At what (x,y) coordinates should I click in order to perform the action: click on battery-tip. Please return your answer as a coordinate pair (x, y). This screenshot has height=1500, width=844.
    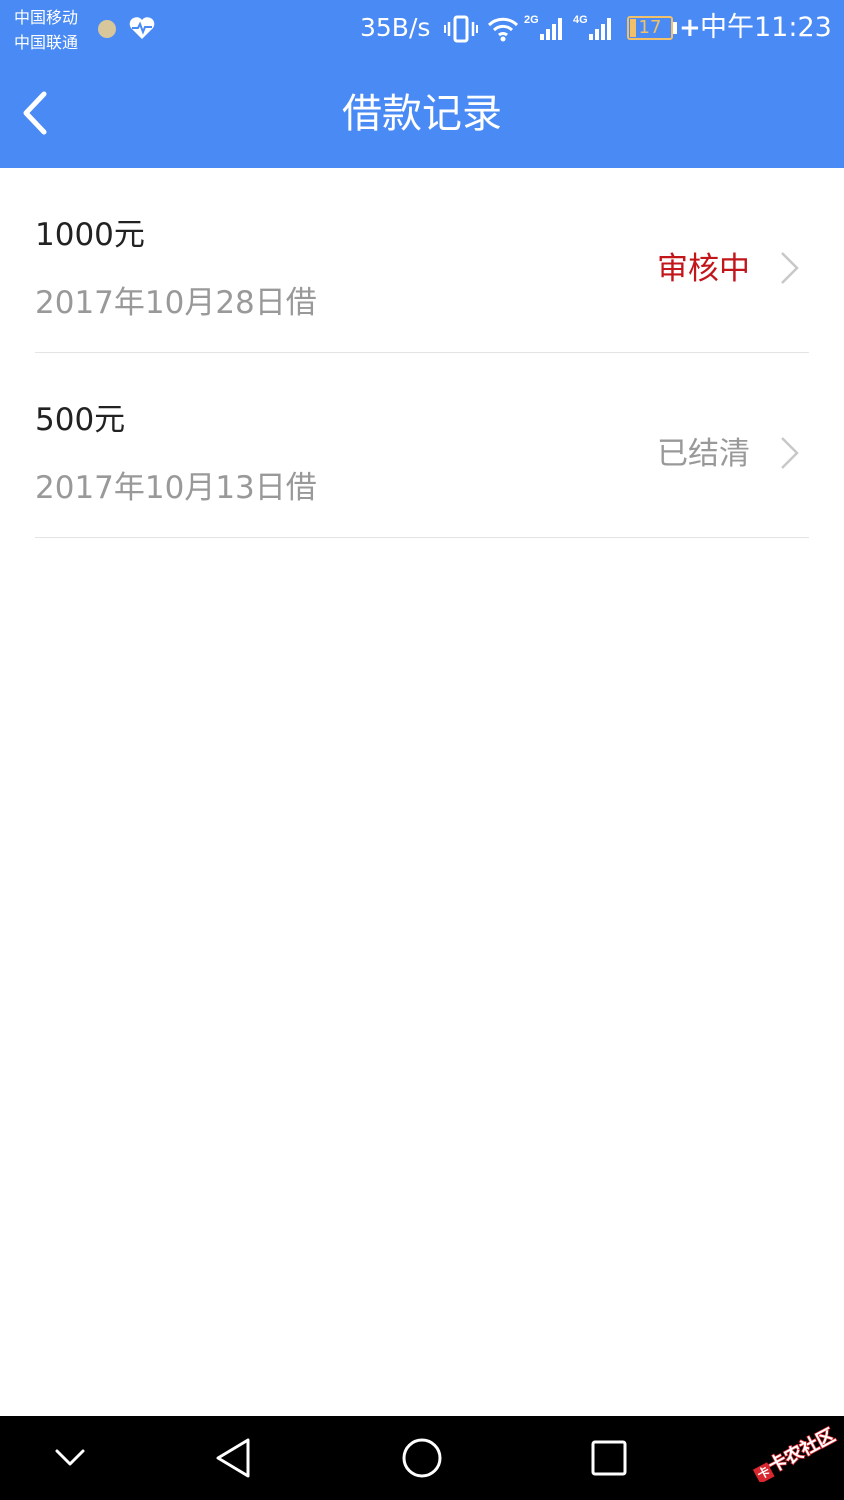
    Looking at the image, I should click on (675, 28).